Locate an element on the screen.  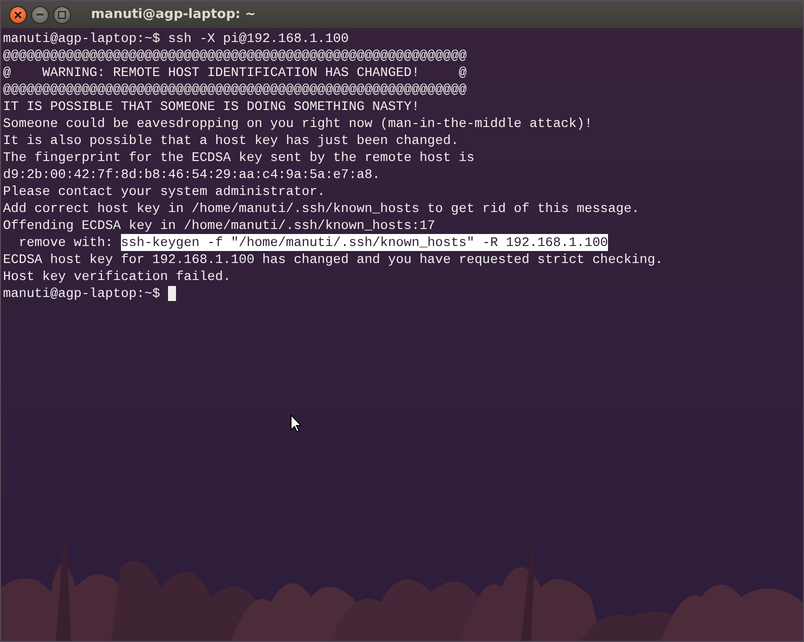
shell-prompt: manuti@agp-laptop:~$ is located at coordinates (82, 293).